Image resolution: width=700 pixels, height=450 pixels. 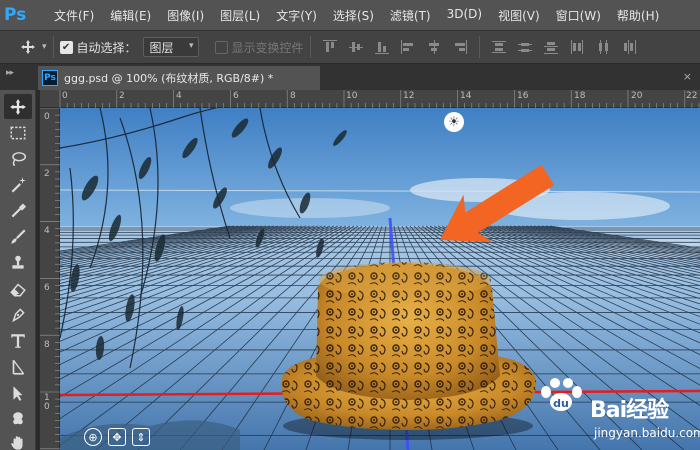 I want to click on distribute-bottom-icon, so click(x=550, y=47).